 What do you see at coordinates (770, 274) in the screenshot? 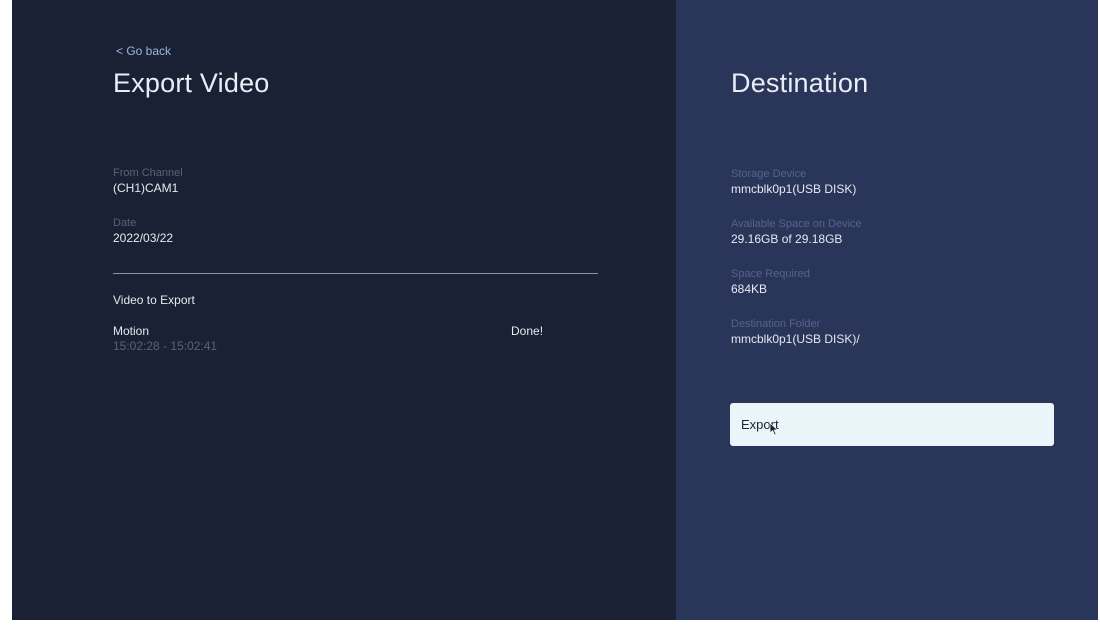
I see `space-required-label: Space Required` at bounding box center [770, 274].